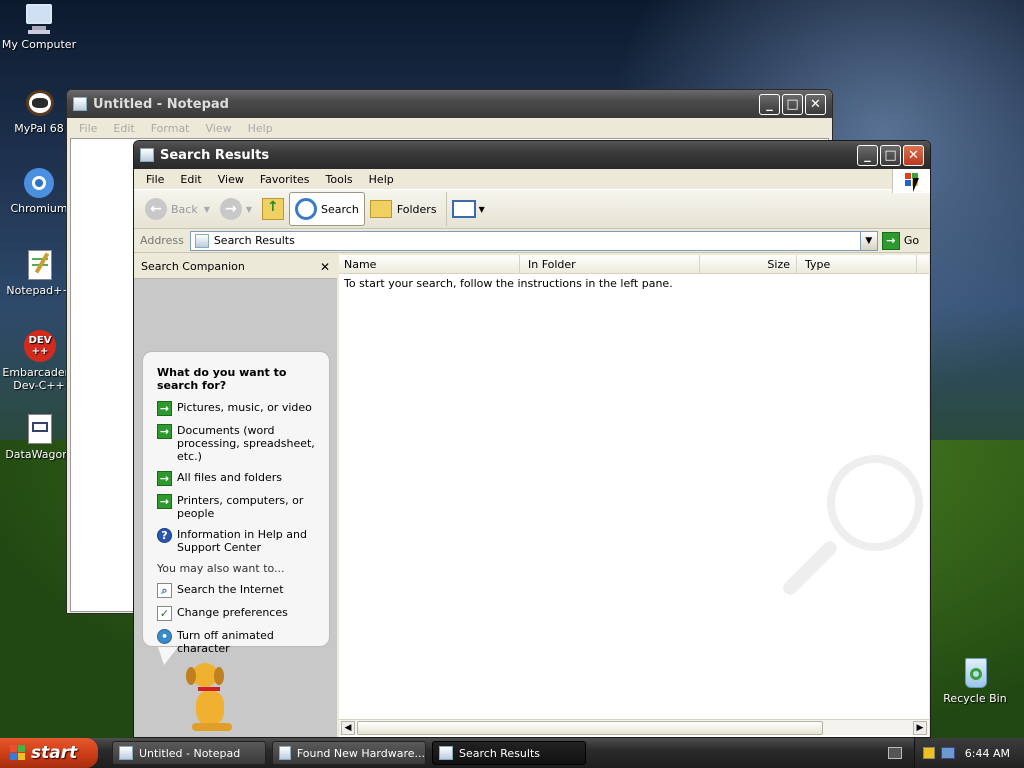 This screenshot has height=768, width=1024. What do you see at coordinates (164, 590) in the screenshot?
I see `search-internet-icon: ⌕` at bounding box center [164, 590].